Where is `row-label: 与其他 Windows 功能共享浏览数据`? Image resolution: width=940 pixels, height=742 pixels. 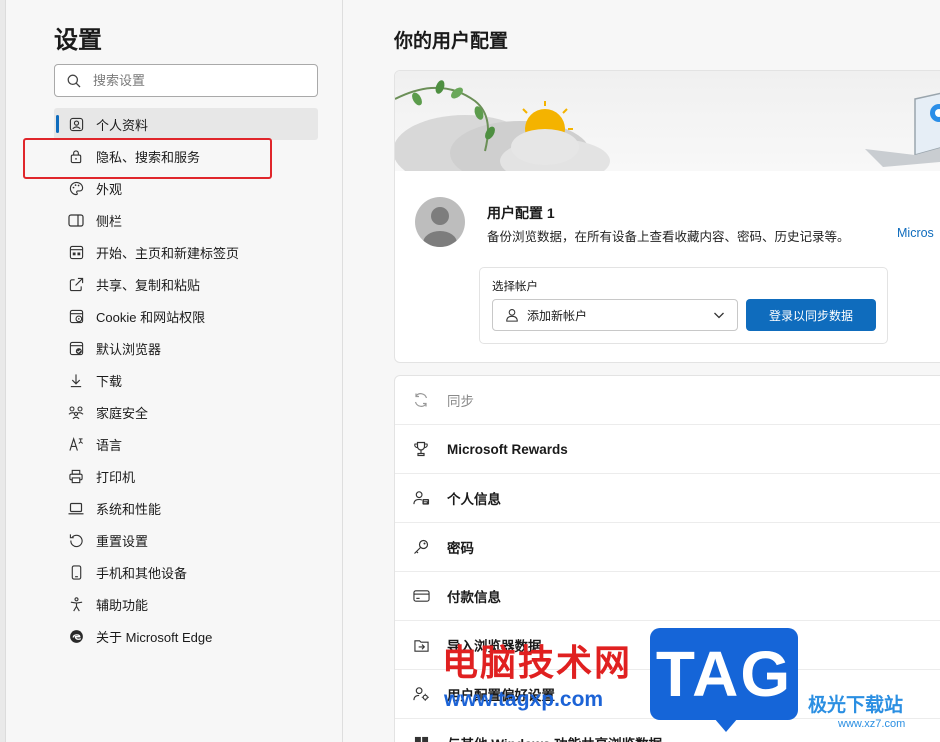 row-label: 与其他 Windows 功能共享浏览数据 is located at coordinates (554, 737).